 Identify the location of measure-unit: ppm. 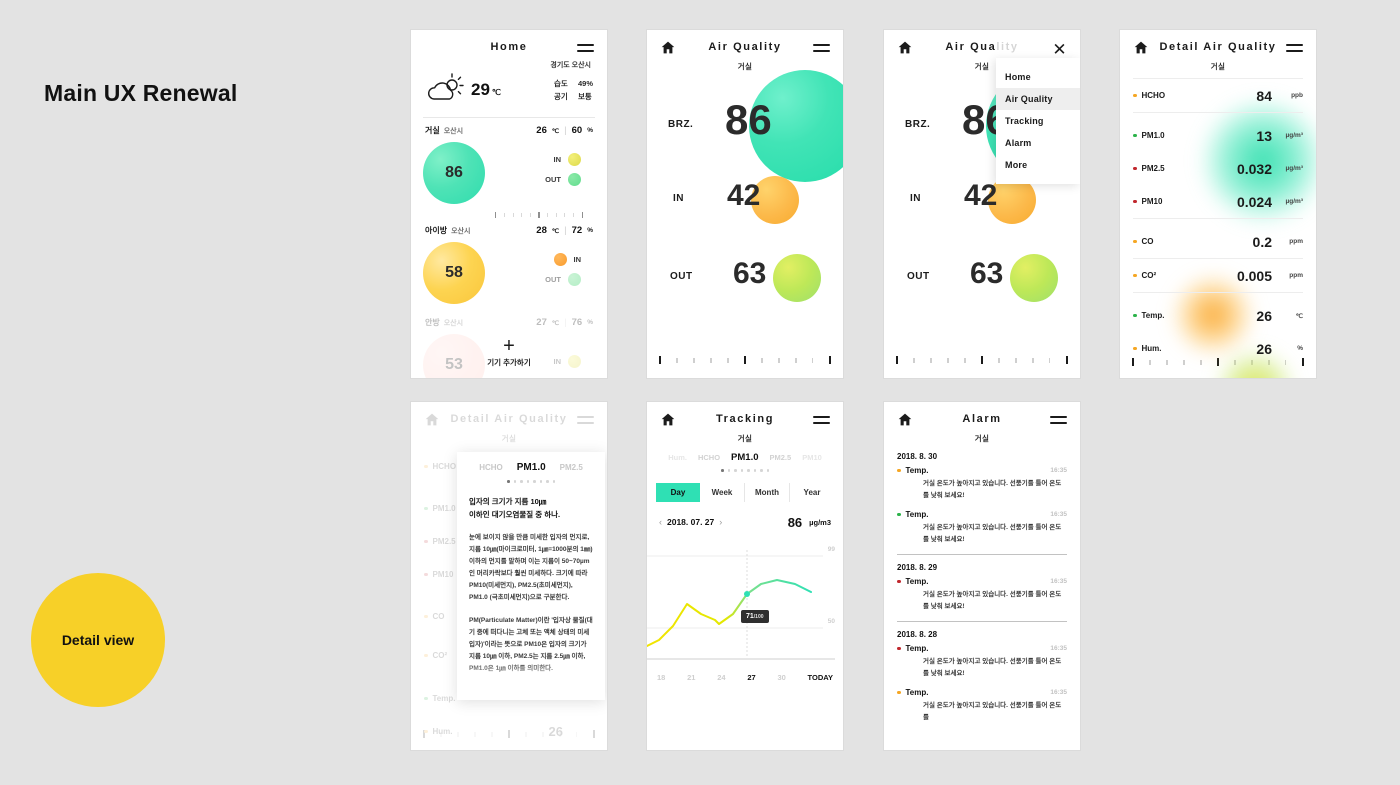
(1296, 241).